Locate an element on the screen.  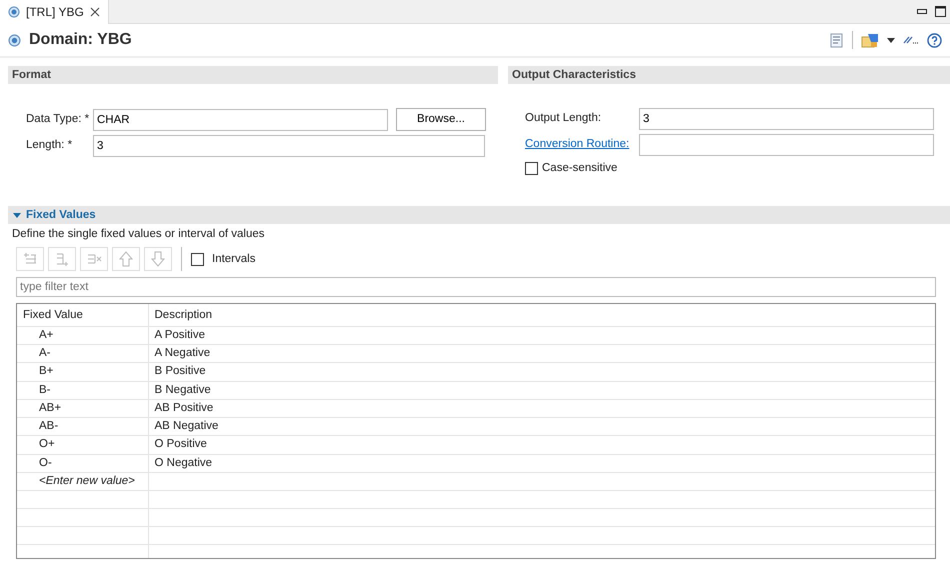
table-cell: B Negative is located at coordinates (541, 390).